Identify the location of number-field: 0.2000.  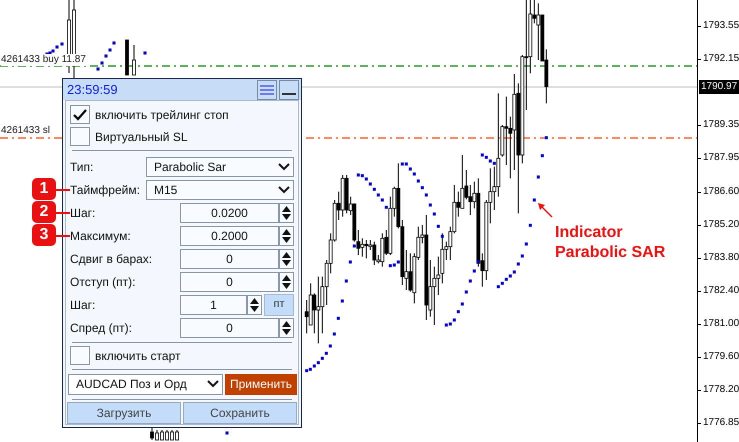
(229, 236).